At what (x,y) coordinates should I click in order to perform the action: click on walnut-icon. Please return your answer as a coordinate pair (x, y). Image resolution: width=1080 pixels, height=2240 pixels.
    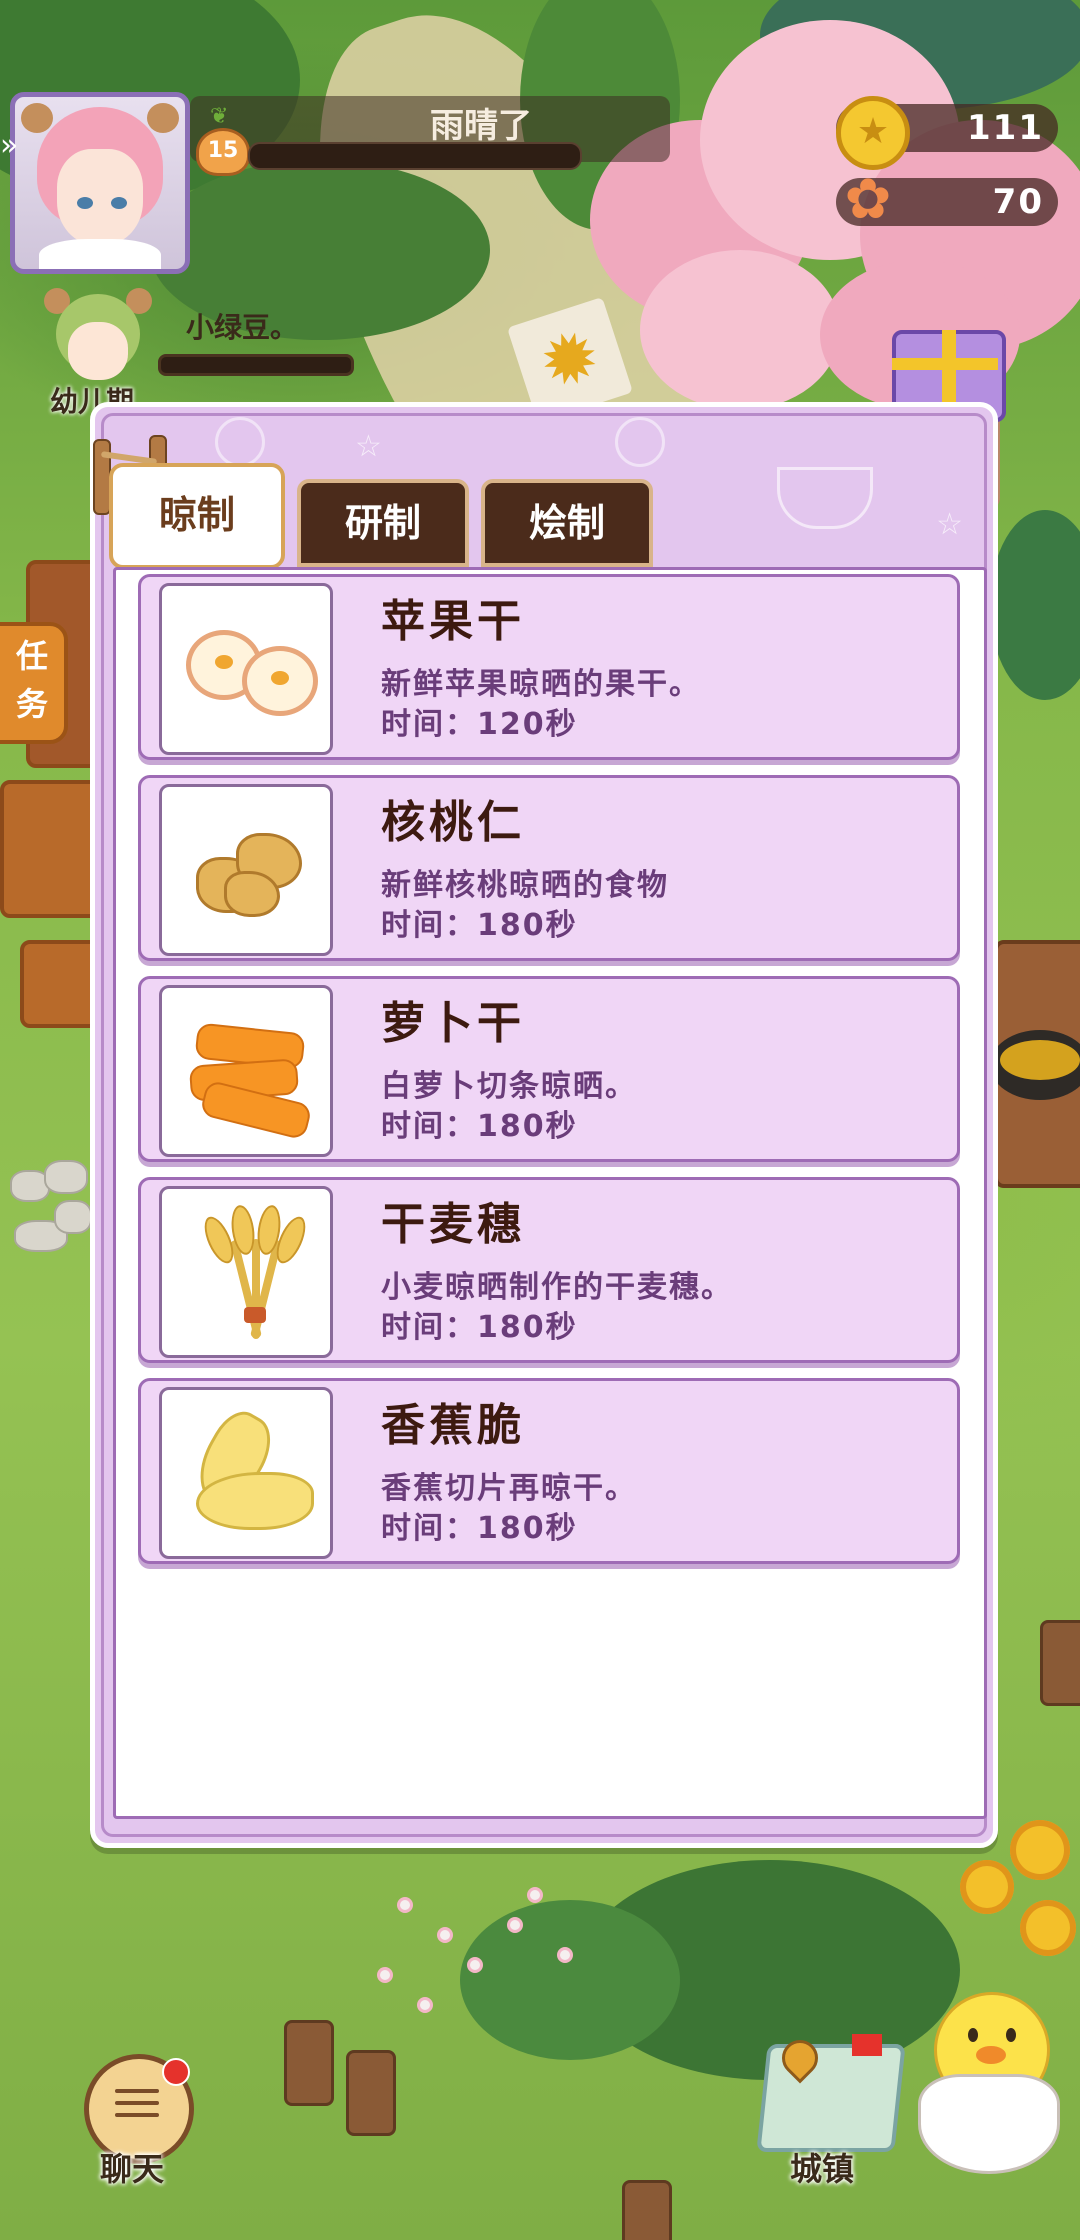
    Looking at the image, I should click on (246, 870).